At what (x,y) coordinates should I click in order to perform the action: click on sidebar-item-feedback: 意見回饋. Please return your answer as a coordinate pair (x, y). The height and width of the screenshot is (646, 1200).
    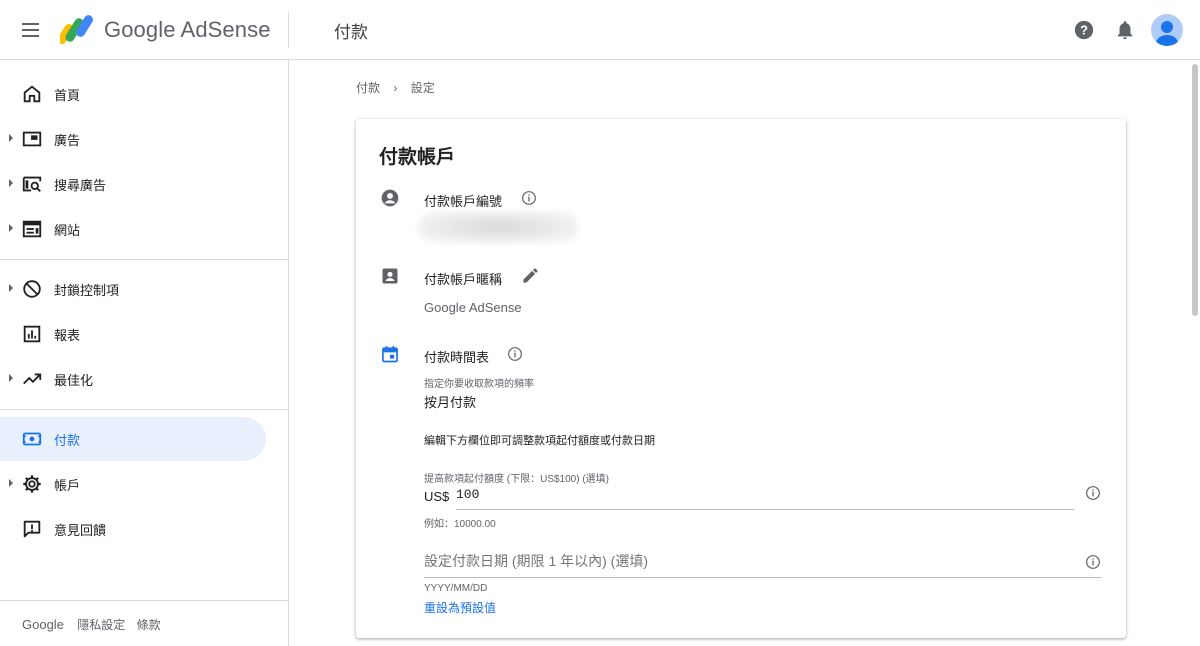
    Looking at the image, I should click on (133, 529).